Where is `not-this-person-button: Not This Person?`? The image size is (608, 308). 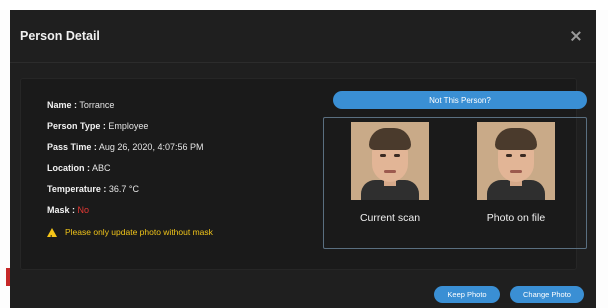
not-this-person-button: Not This Person? is located at coordinates (460, 100).